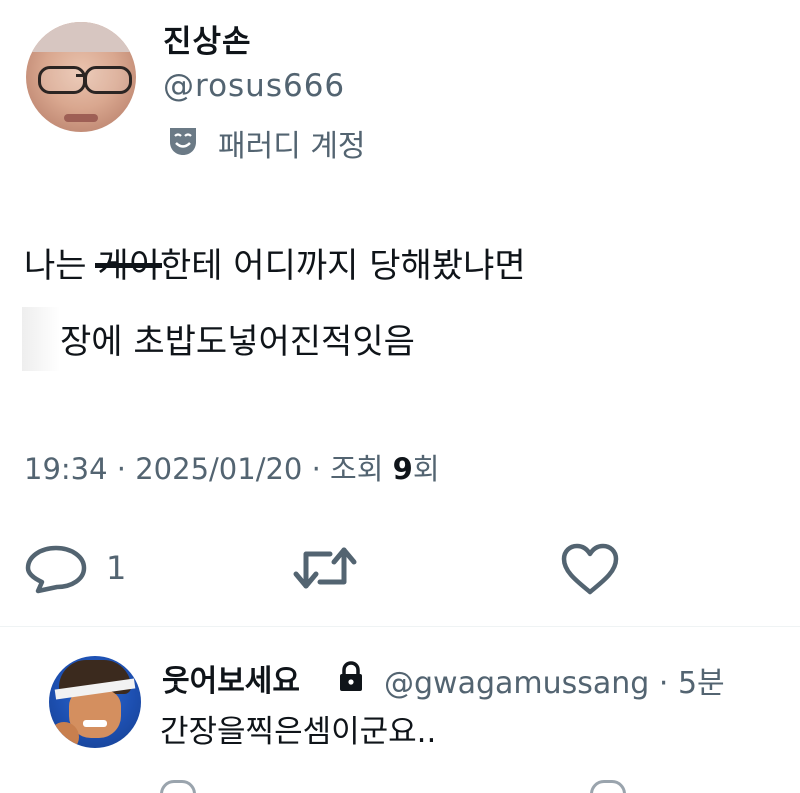 Image resolution: width=800 pixels, height=793 pixels. I want to click on post-text-line-1: 나는 게이한테 어디까지 당해봤냐면, so click(275, 262).